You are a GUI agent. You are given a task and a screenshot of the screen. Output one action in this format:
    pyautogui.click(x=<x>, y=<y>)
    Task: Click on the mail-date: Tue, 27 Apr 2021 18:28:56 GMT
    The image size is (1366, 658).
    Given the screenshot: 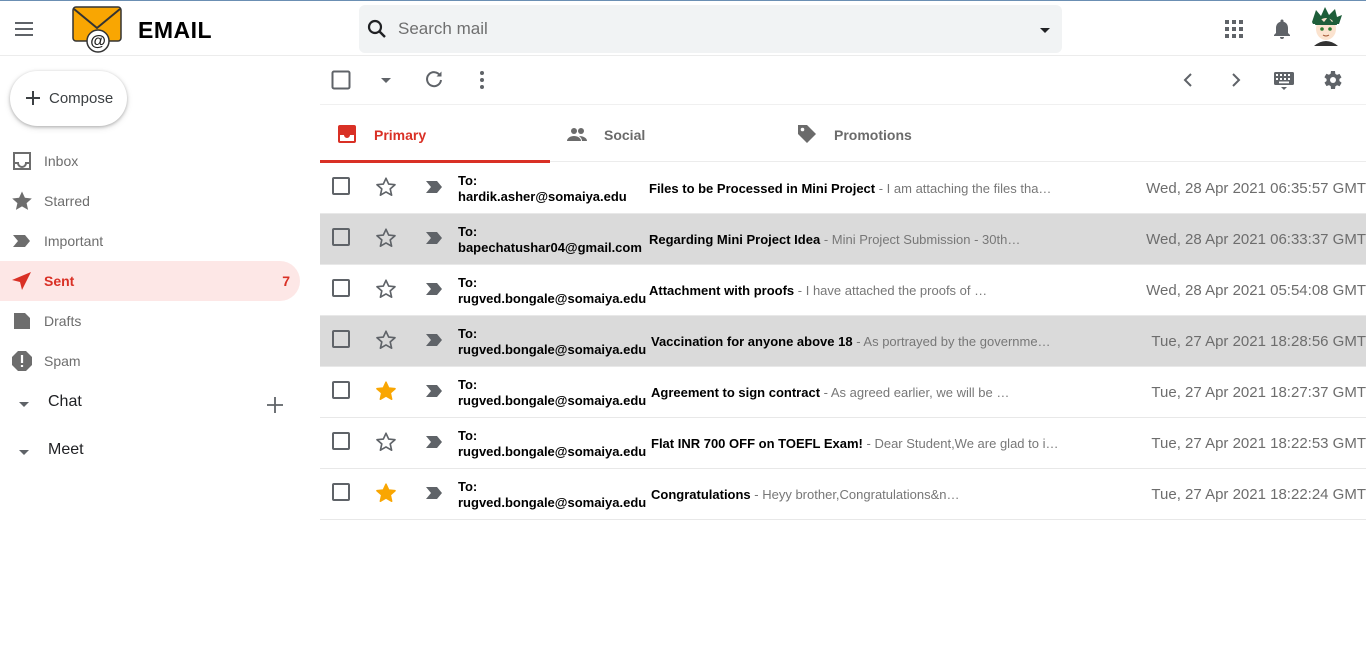 What is the action you would take?
    pyautogui.click(x=1258, y=341)
    